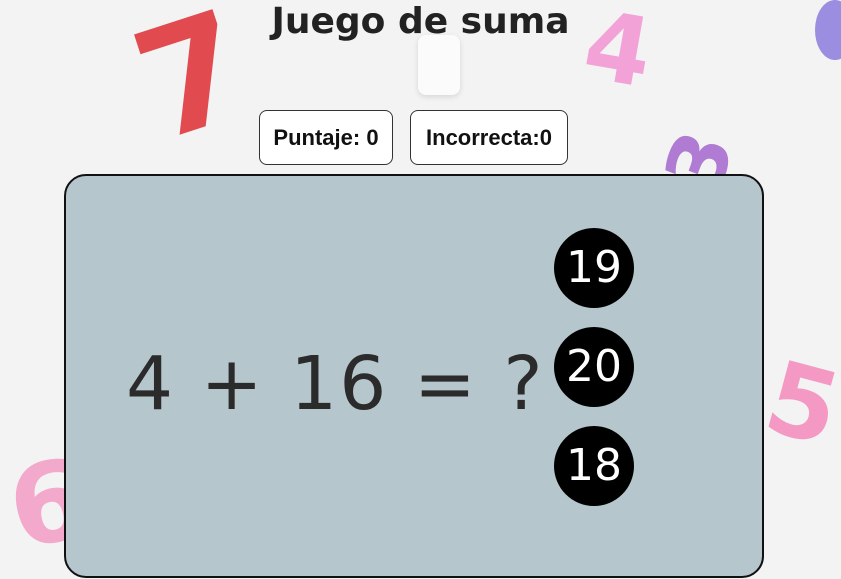 The height and width of the screenshot is (579, 841). I want to click on answer-option-3: 18, so click(594, 466).